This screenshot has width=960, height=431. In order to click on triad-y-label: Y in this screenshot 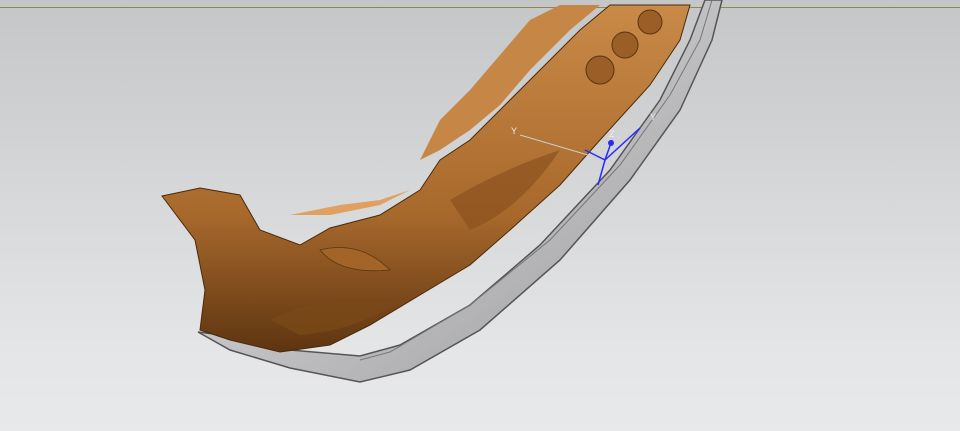, I will do `click(514, 131)`.